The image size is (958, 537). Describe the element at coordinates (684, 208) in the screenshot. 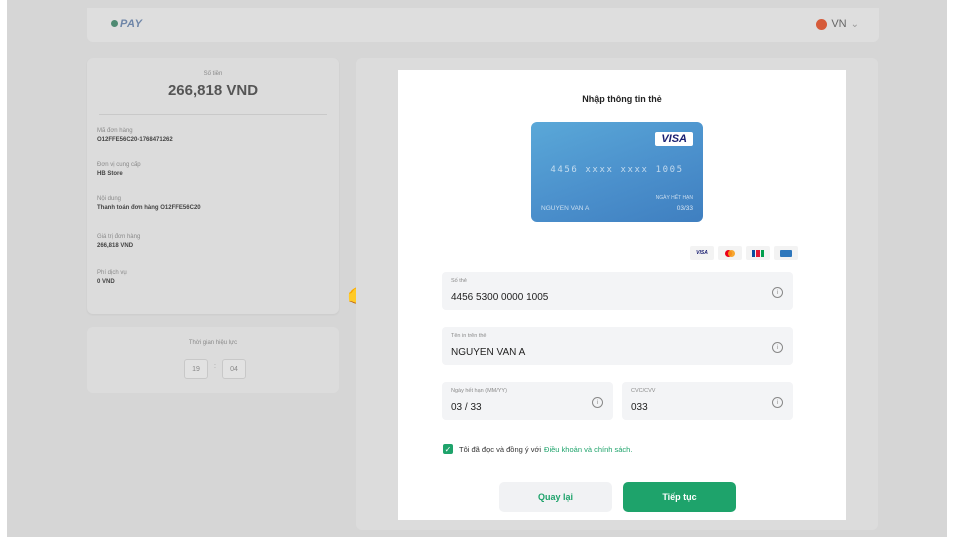

I see `card-preview-expiry: 03/33` at that location.